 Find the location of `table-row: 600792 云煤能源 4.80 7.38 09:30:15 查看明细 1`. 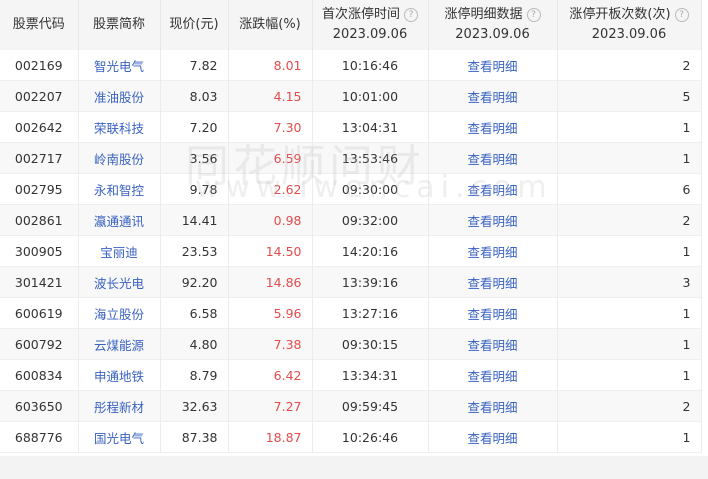

table-row: 600792 云煤能源 4.80 7.38 09:30:15 查看明细 1 is located at coordinates (351, 344).